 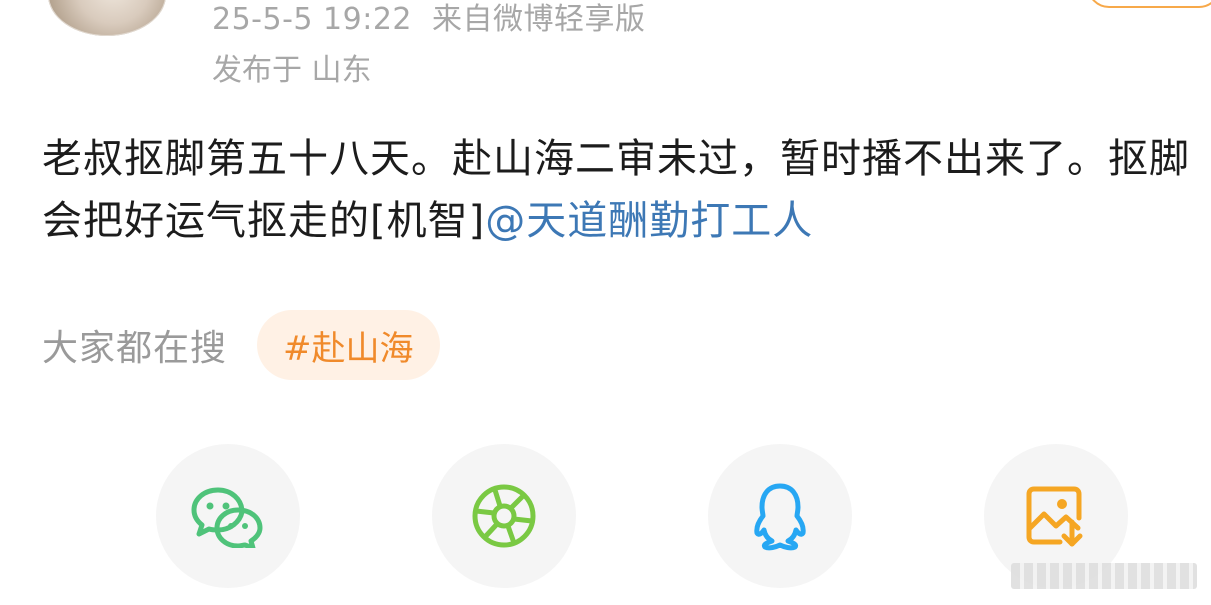 I want to click on post-timestamp: 25-5-5 19:22, so click(x=312, y=19).